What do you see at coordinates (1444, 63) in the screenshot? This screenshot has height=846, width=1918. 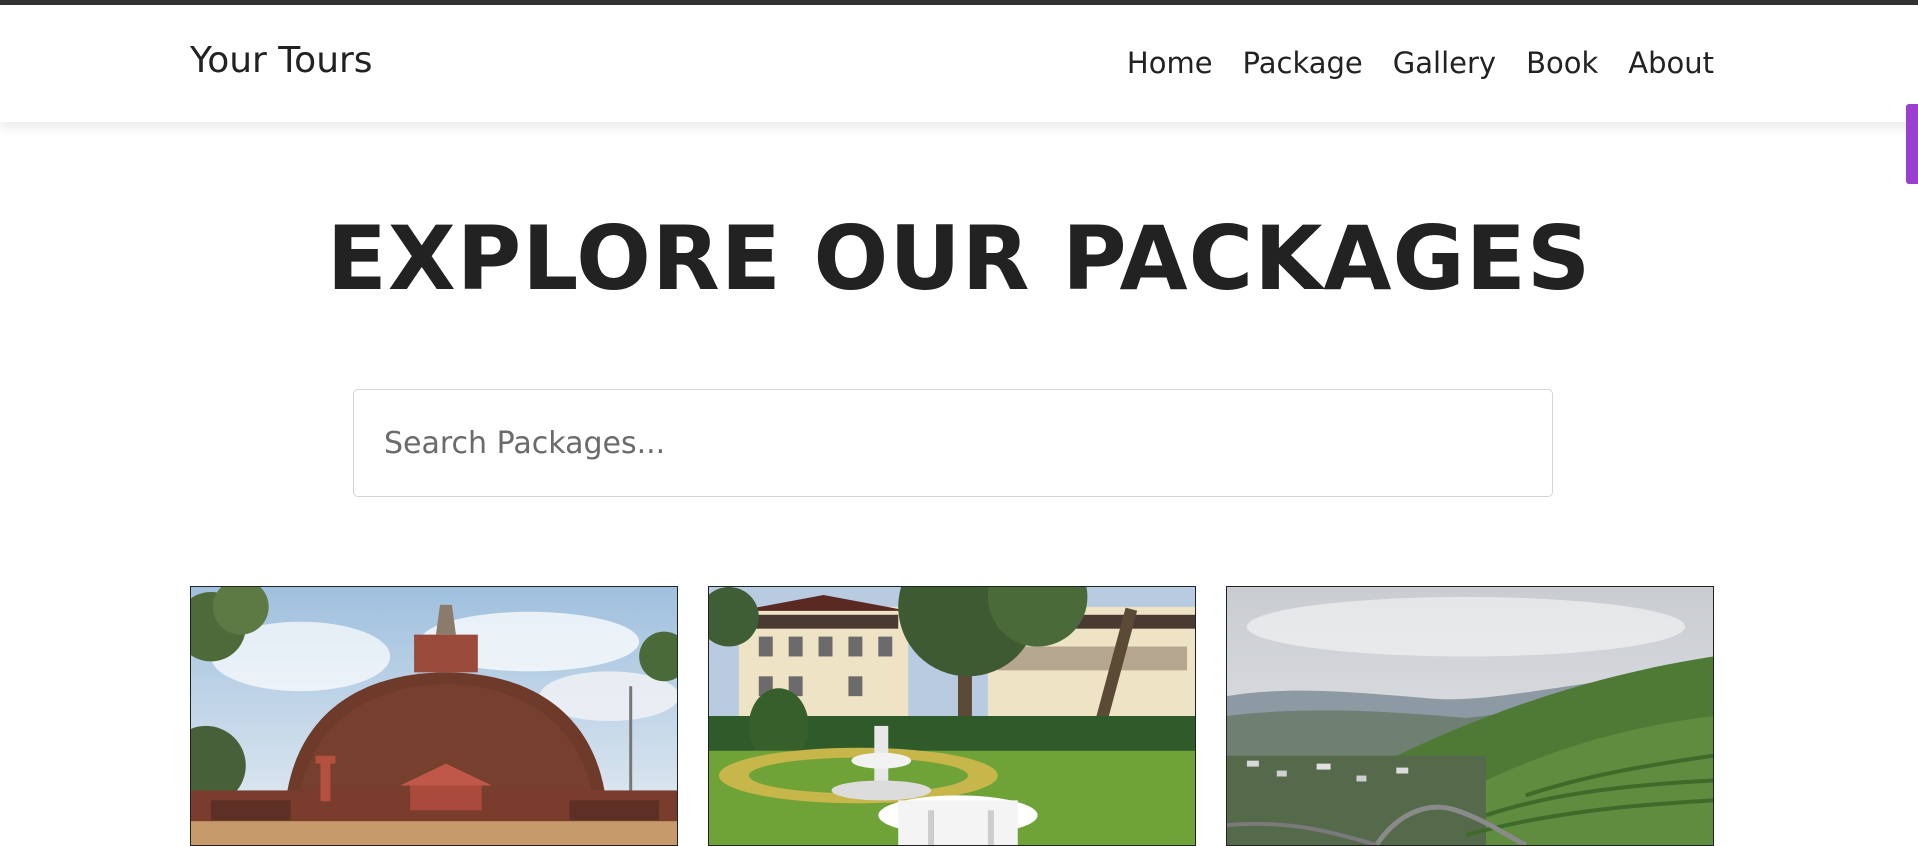 I see `nav-link-gallery: Gallery` at bounding box center [1444, 63].